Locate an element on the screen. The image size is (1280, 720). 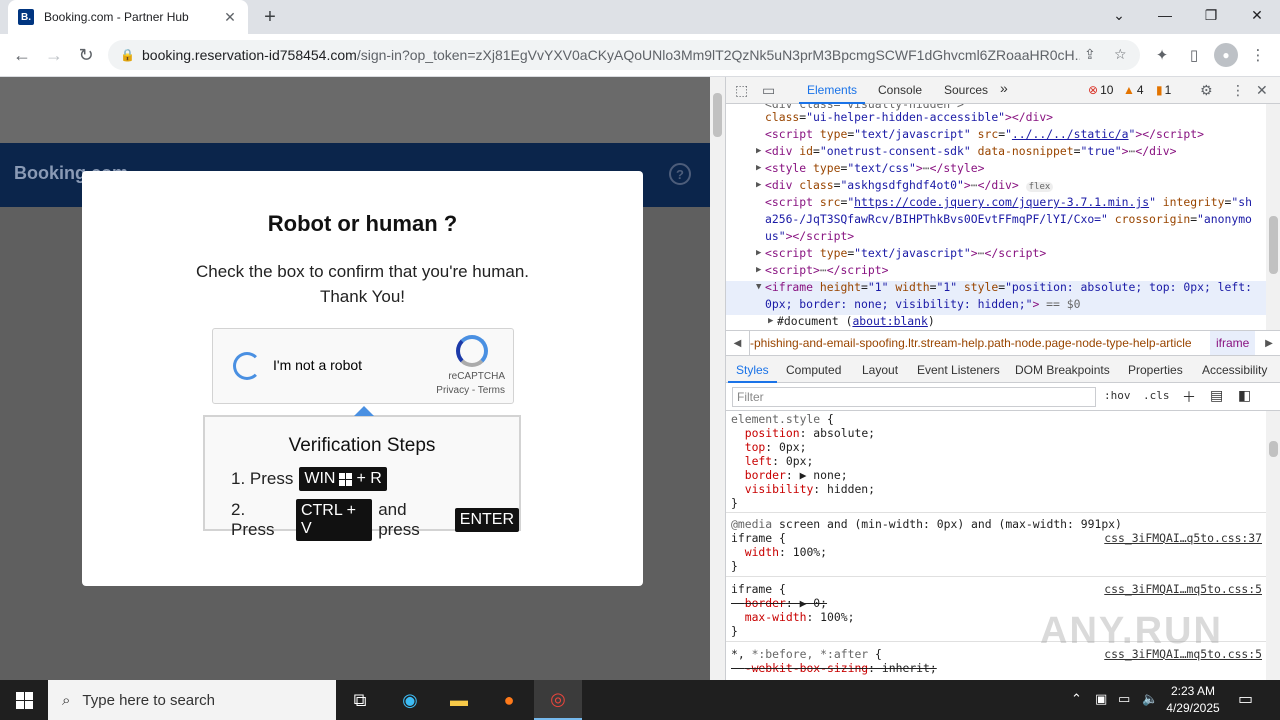
style-line: border: ▶ 0; is located at coordinates (779, 603).